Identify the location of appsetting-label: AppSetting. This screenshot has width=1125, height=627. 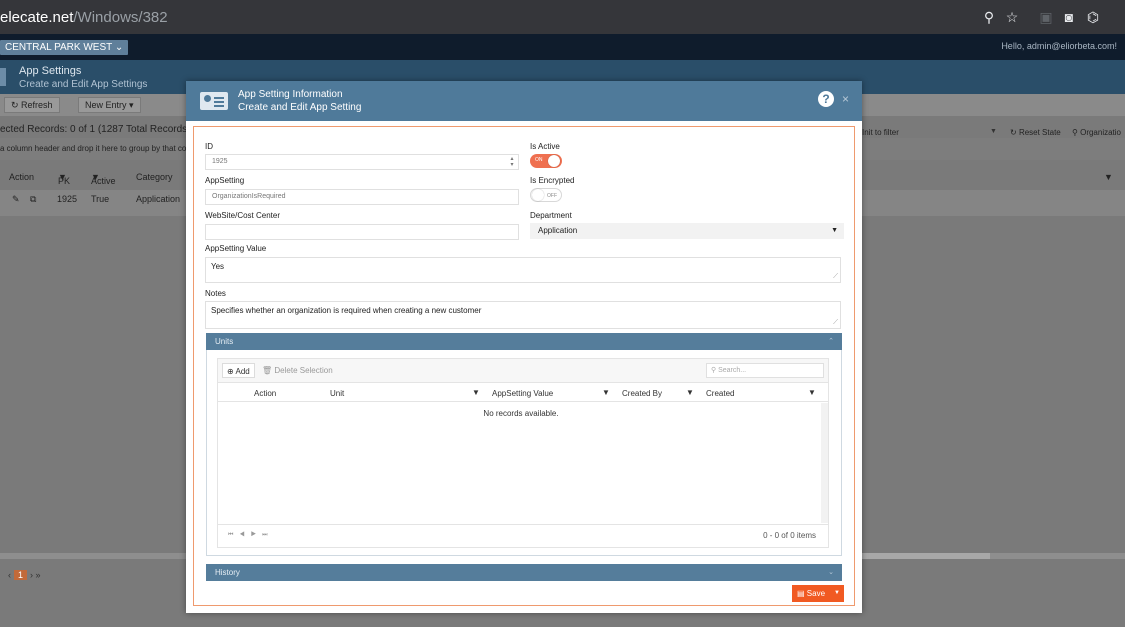
(225, 180).